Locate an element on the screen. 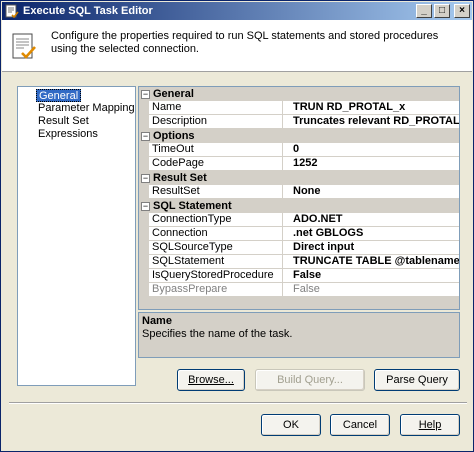  category-label: Result Set is located at coordinates (180, 178).